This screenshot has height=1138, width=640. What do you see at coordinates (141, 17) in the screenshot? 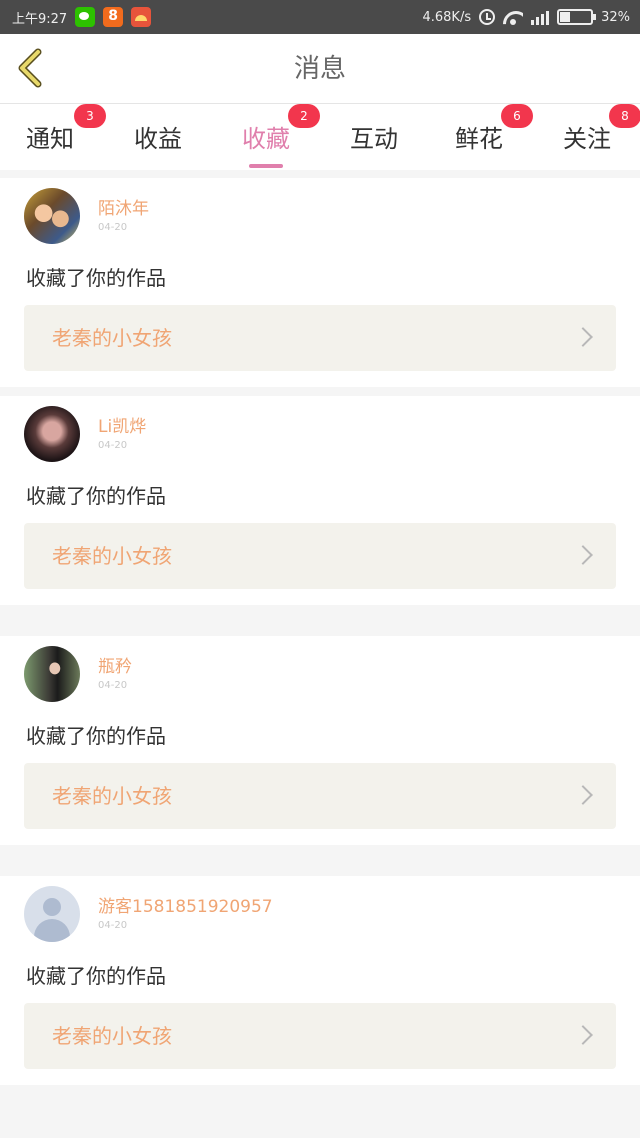
I see `app-red-icon` at bounding box center [141, 17].